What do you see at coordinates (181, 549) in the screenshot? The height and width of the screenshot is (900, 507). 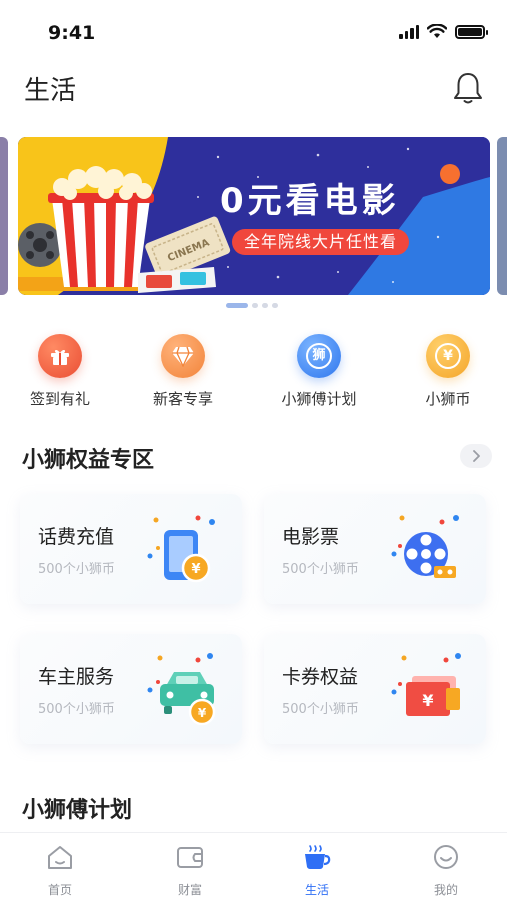 I see `phone-recharge-icon: ¥` at bounding box center [181, 549].